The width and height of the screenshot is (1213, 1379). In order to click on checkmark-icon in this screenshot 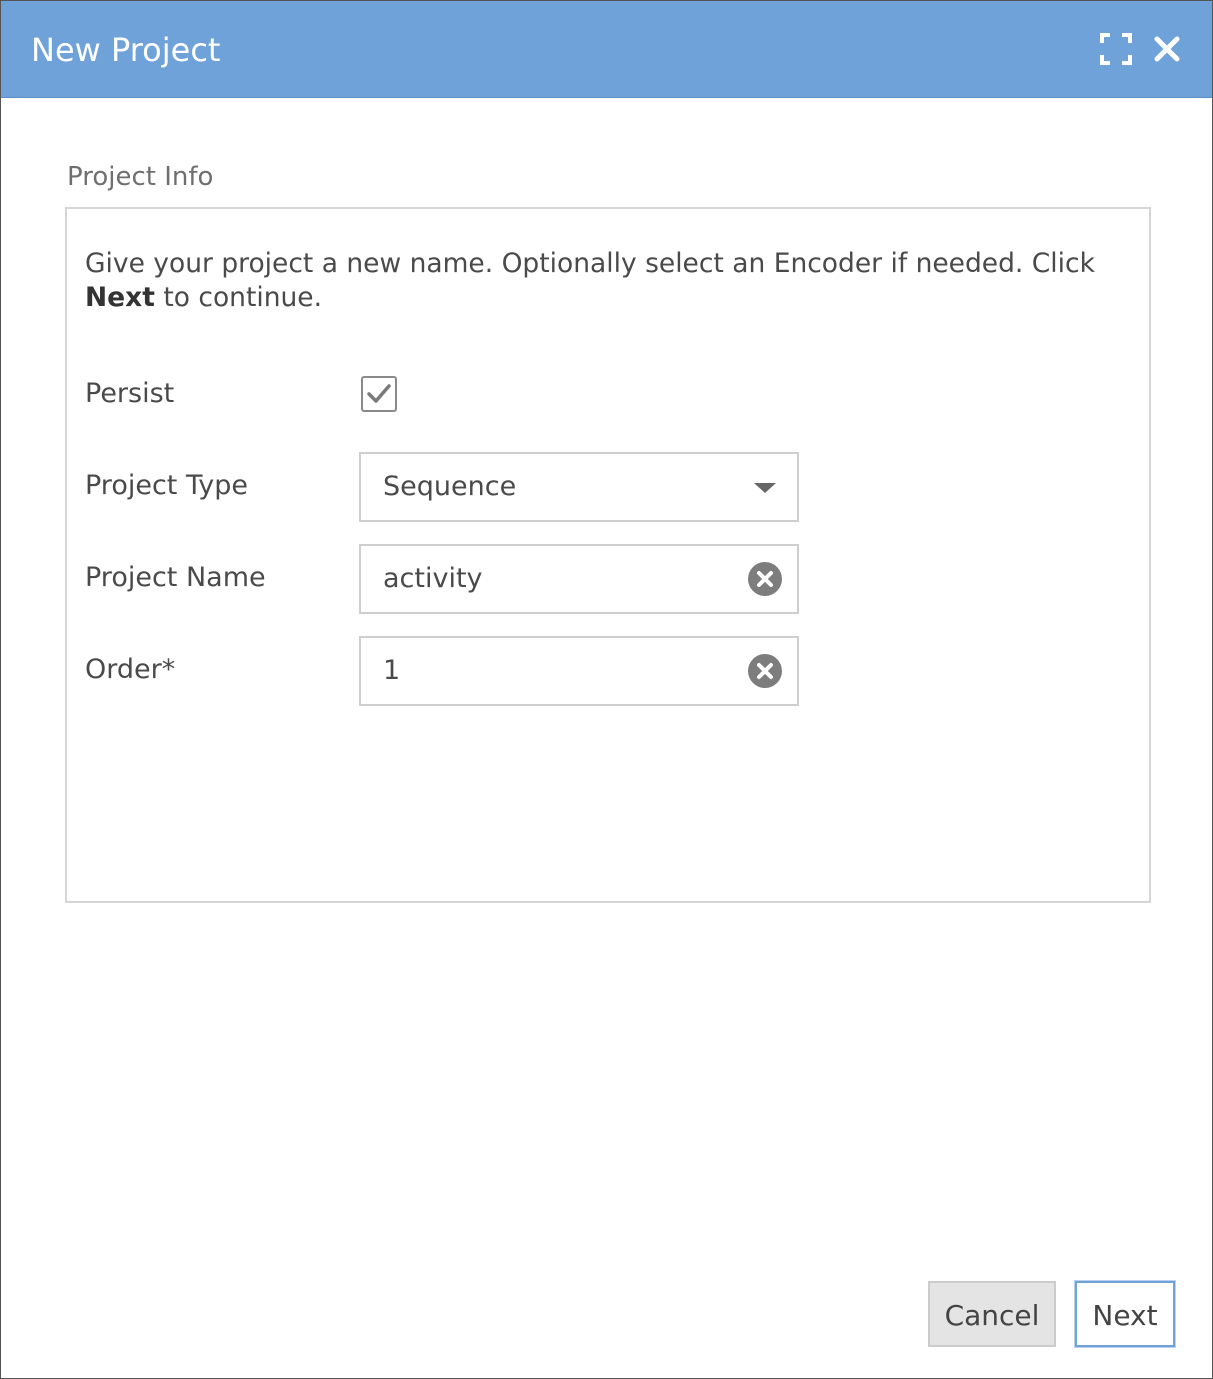, I will do `click(379, 393)`.